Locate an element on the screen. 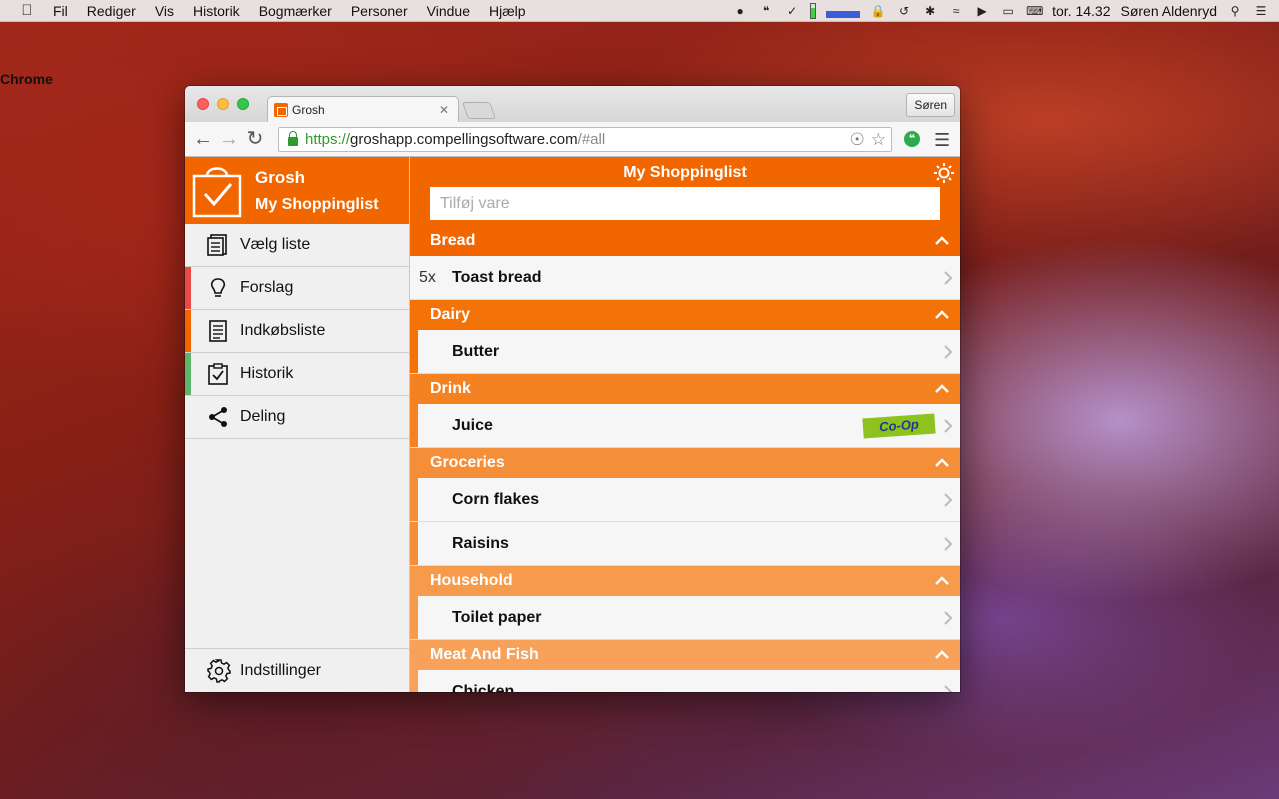  list-item: Butter is located at coordinates (685, 352).